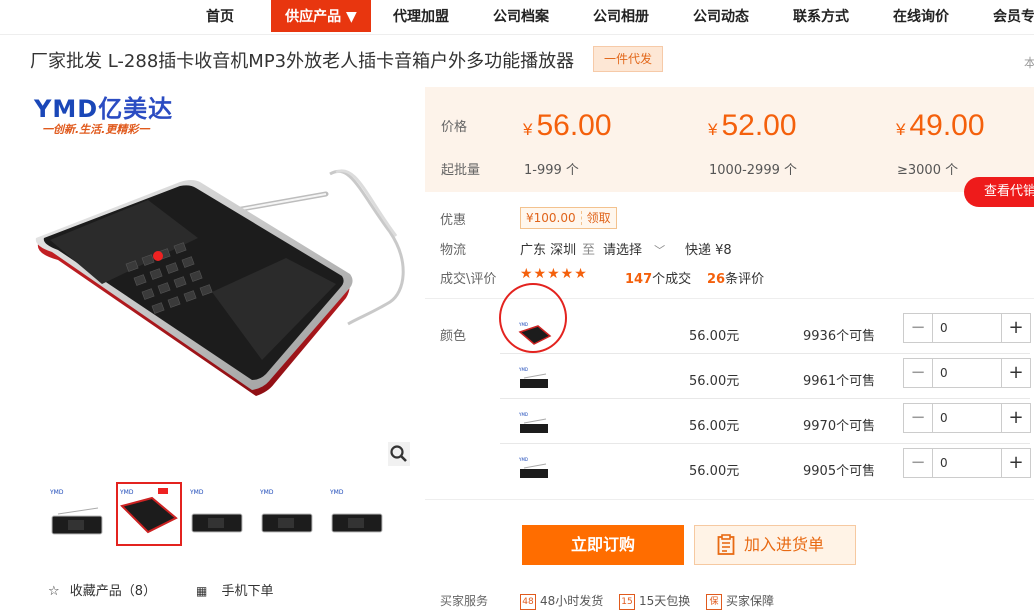 Image resolution: width=1034 pixels, height=610 pixels. Describe the element at coordinates (54, 591) in the screenshot. I see `star-icon: ☆` at that location.